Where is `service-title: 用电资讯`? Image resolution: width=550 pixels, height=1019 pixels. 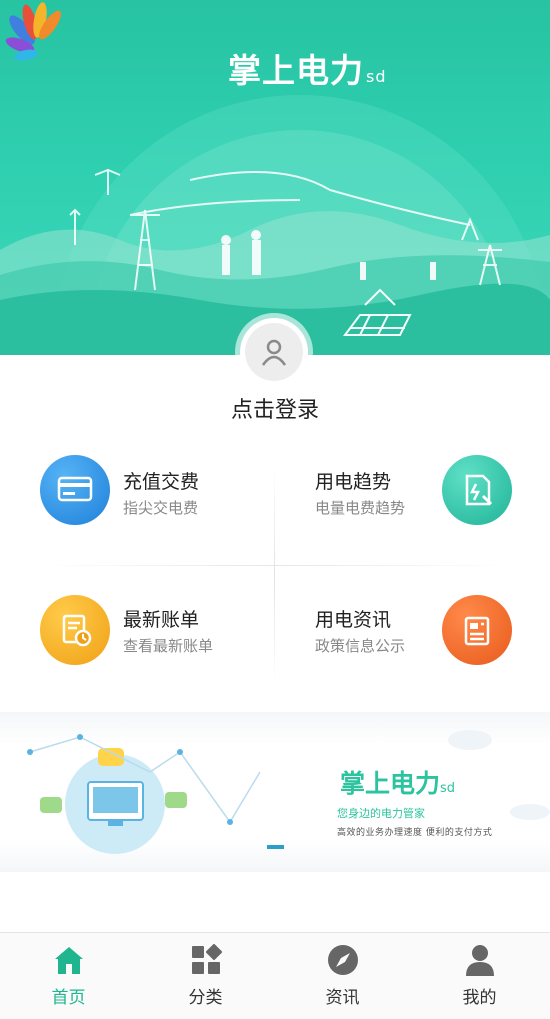
service-title: 用电资讯 is located at coordinates (353, 620).